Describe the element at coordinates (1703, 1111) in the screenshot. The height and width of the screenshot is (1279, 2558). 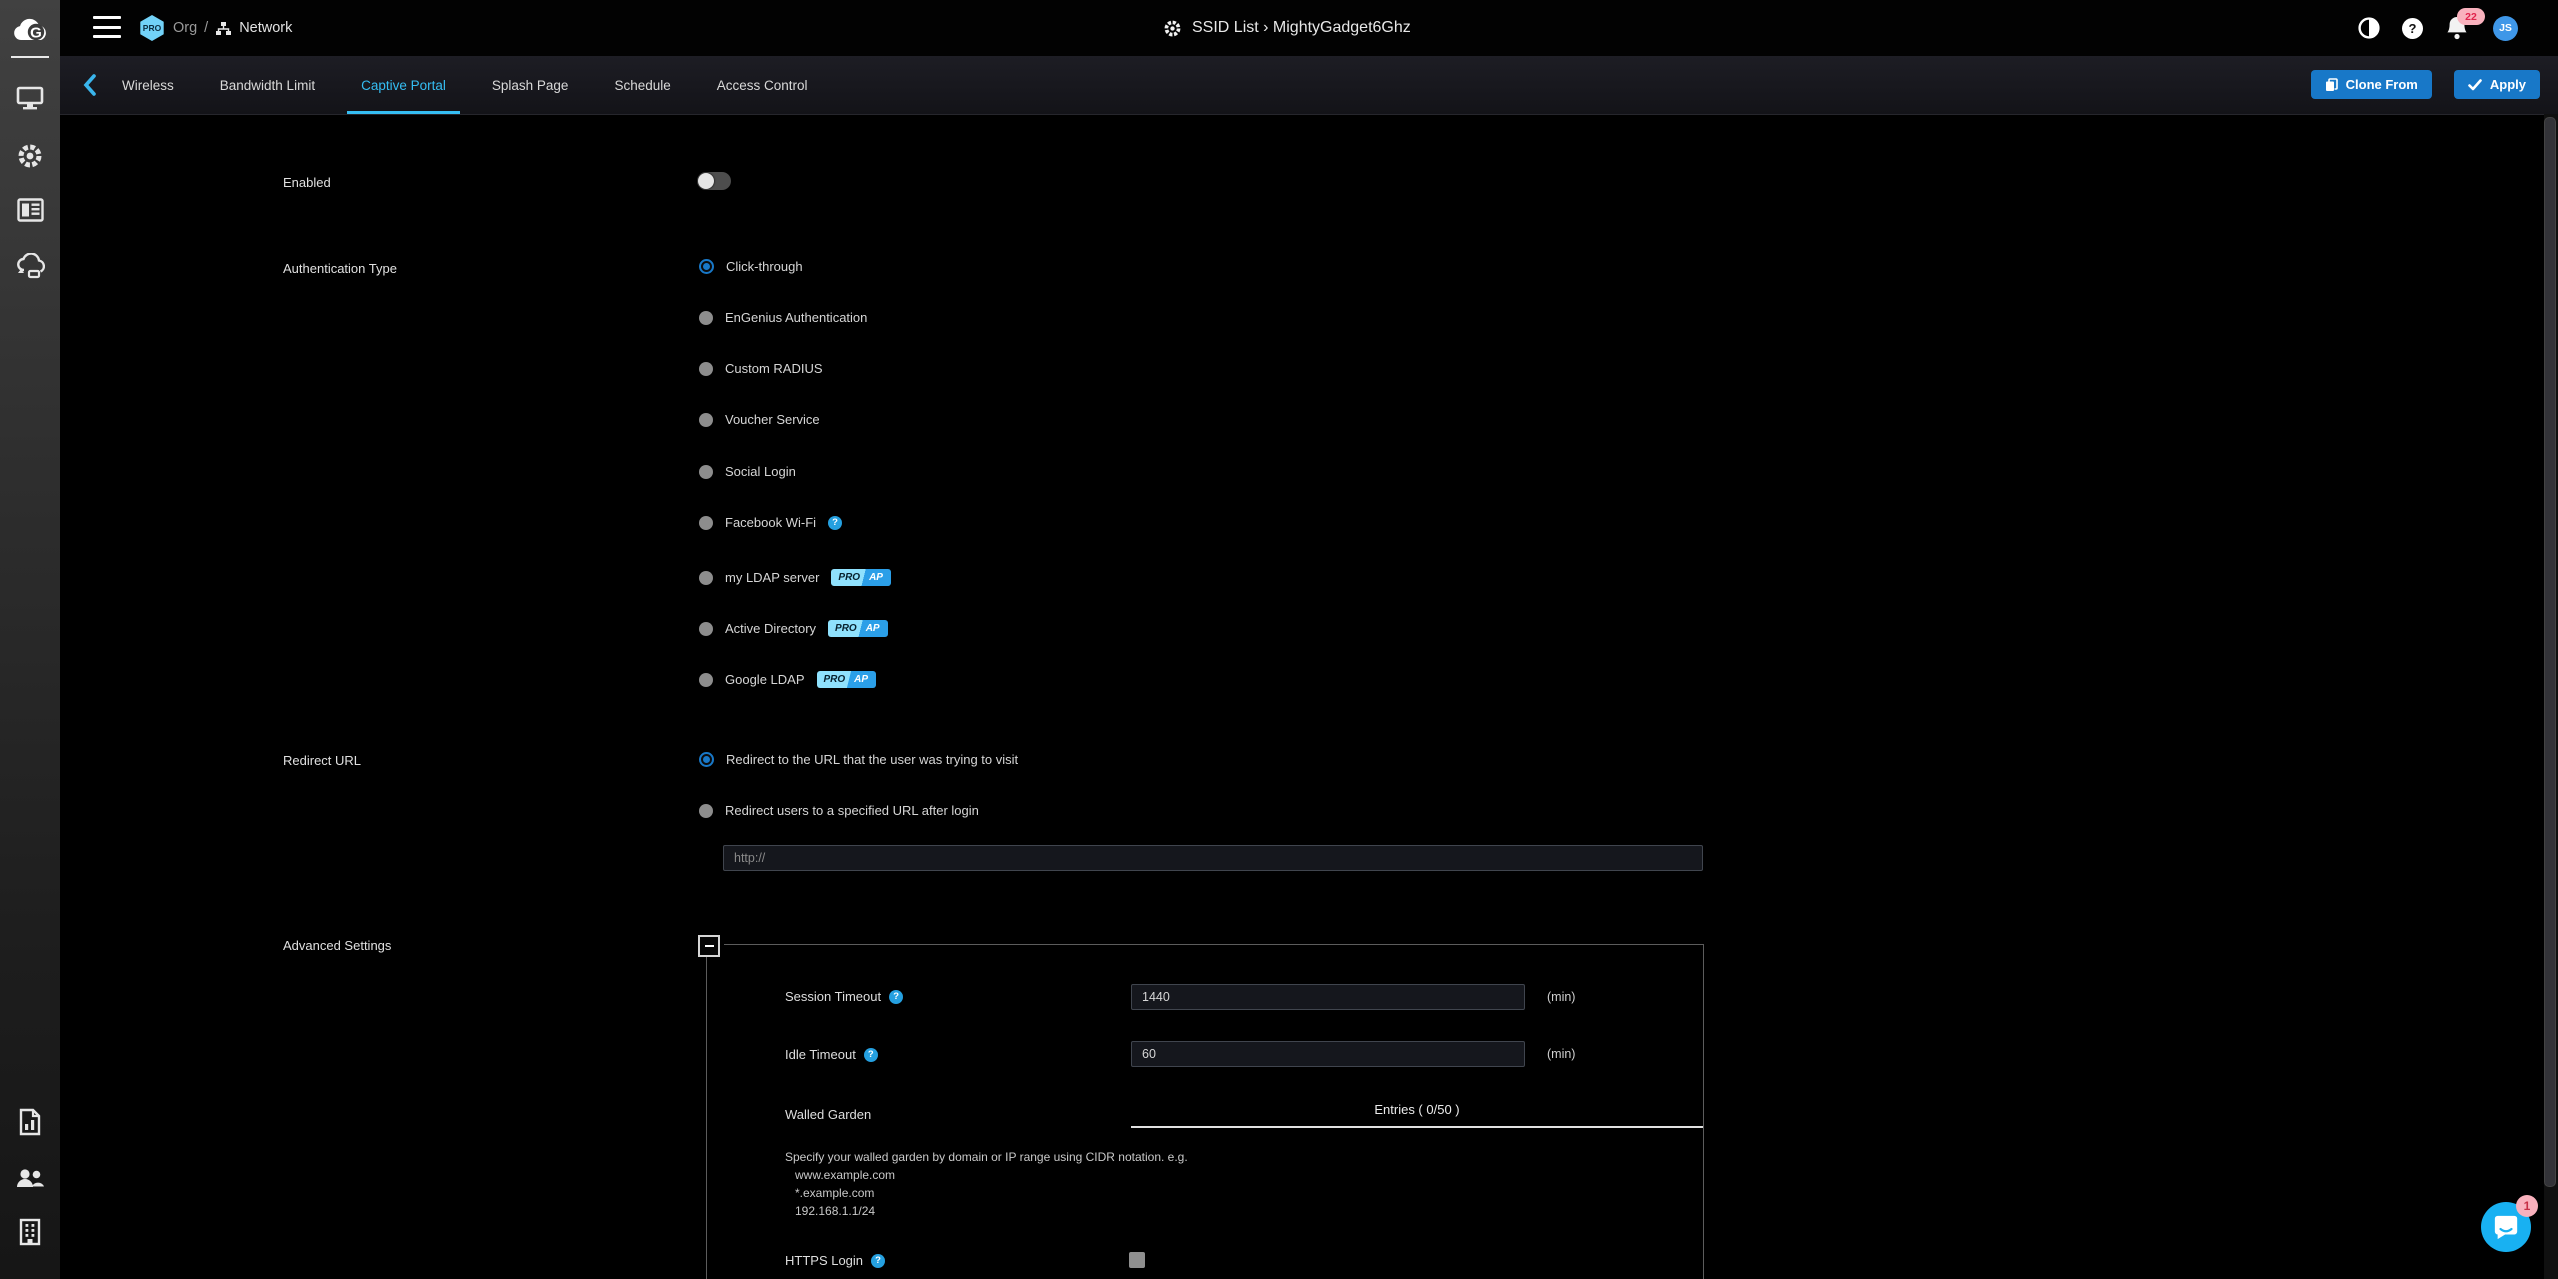
I see `panel-border-right` at that location.